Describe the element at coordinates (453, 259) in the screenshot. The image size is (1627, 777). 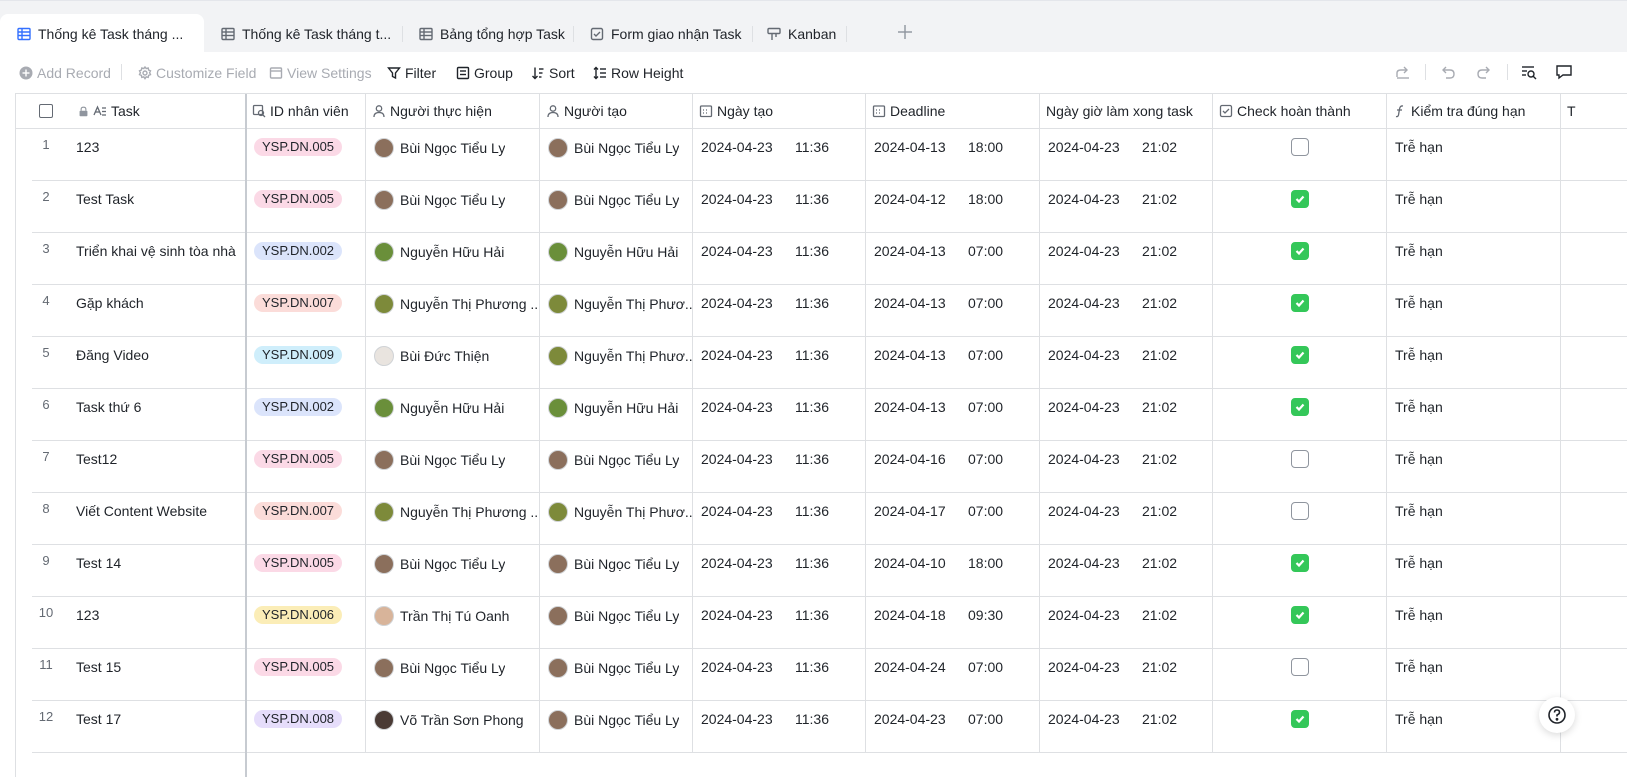
I see `assignee-cell: Nguyễn Hữu Hải` at that location.